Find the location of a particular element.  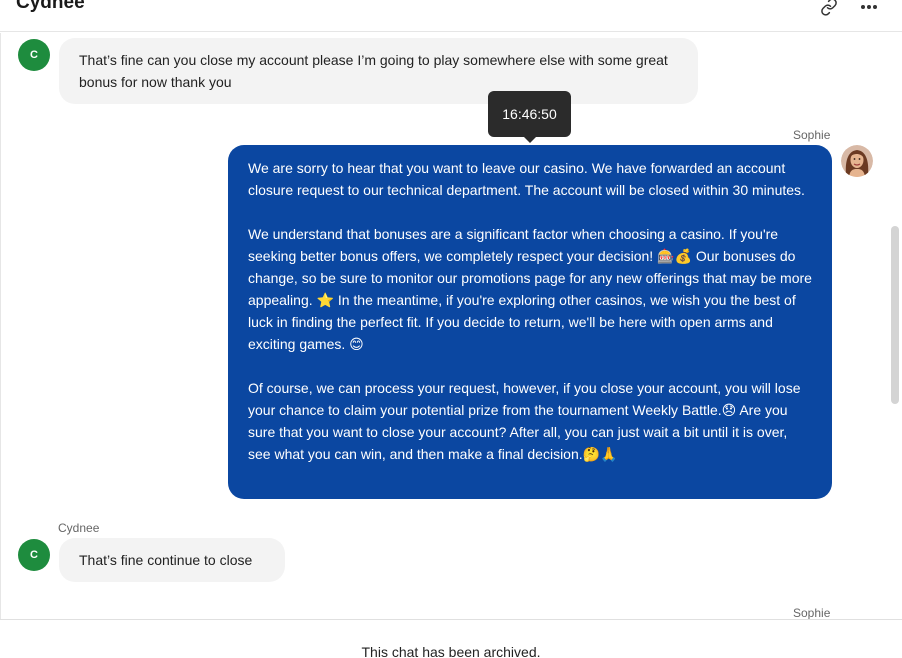

timestamp-tooltip: 16:46:50 is located at coordinates (529, 117).